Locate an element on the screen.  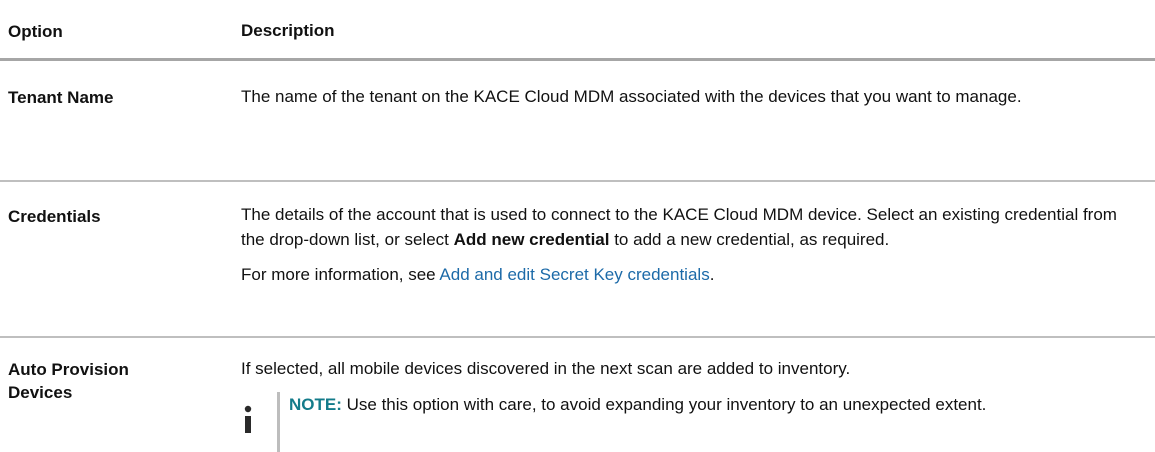
table-header-row: Option Description is located at coordinates (577, 29).